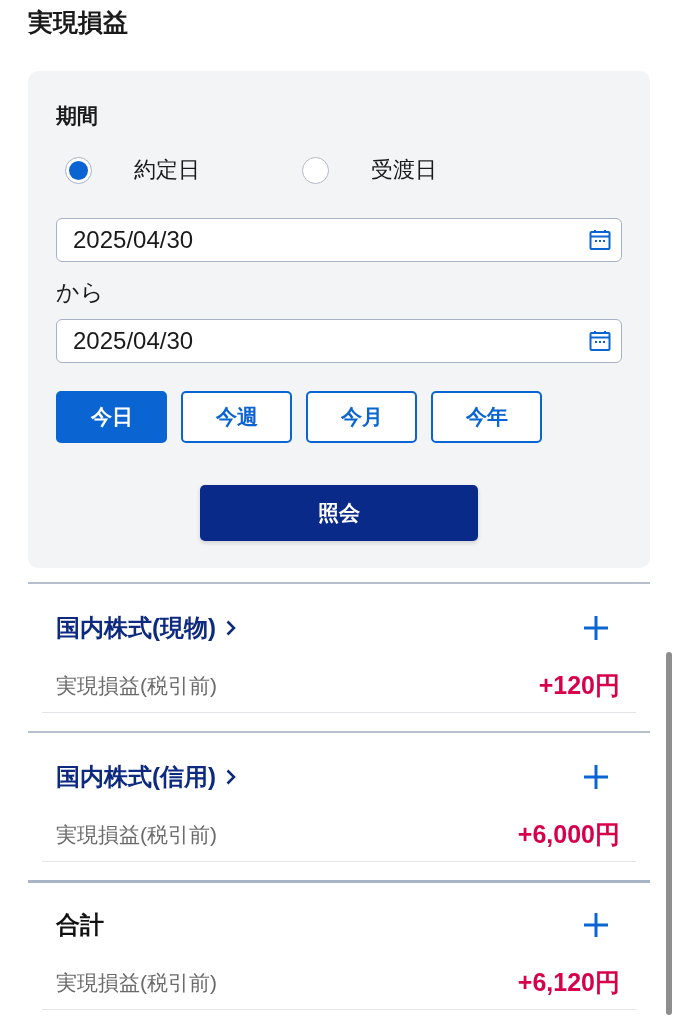  What do you see at coordinates (146, 628) in the screenshot?
I see `category-link: 国内株式(現物)` at bounding box center [146, 628].